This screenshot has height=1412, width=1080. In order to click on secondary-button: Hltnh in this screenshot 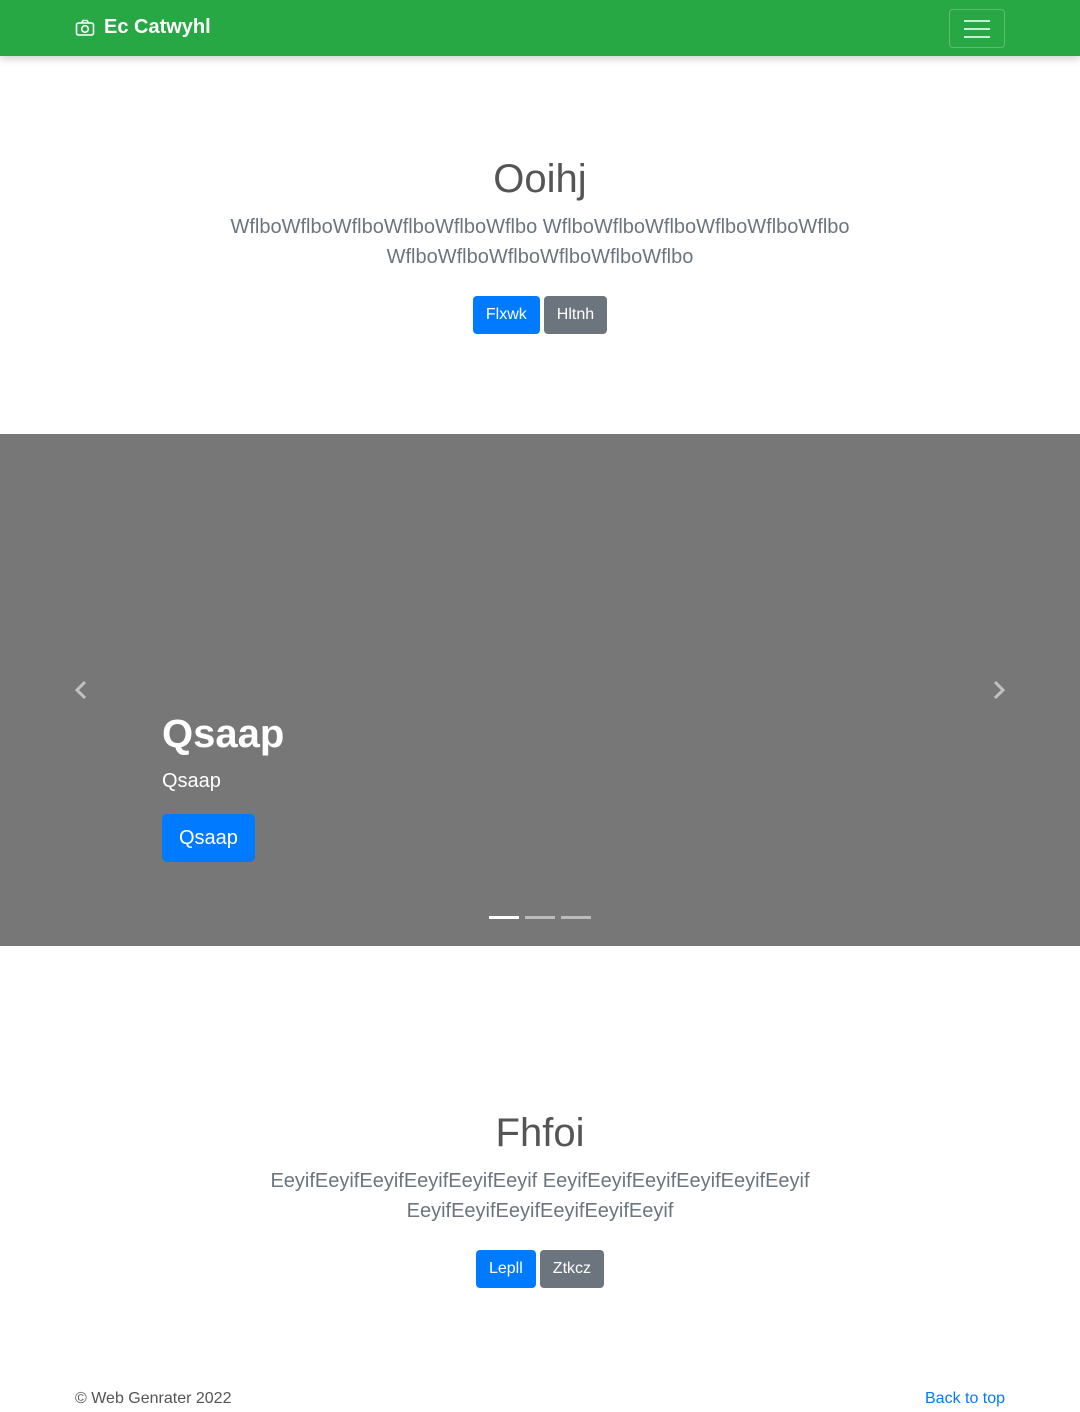, I will do `click(575, 315)`.